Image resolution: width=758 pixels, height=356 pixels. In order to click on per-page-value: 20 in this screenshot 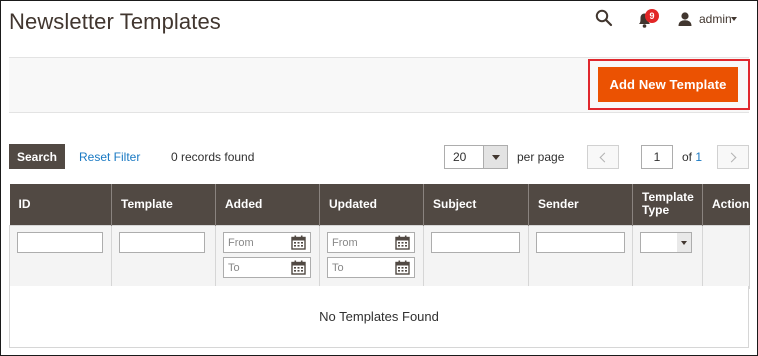, I will do `click(460, 157)`.